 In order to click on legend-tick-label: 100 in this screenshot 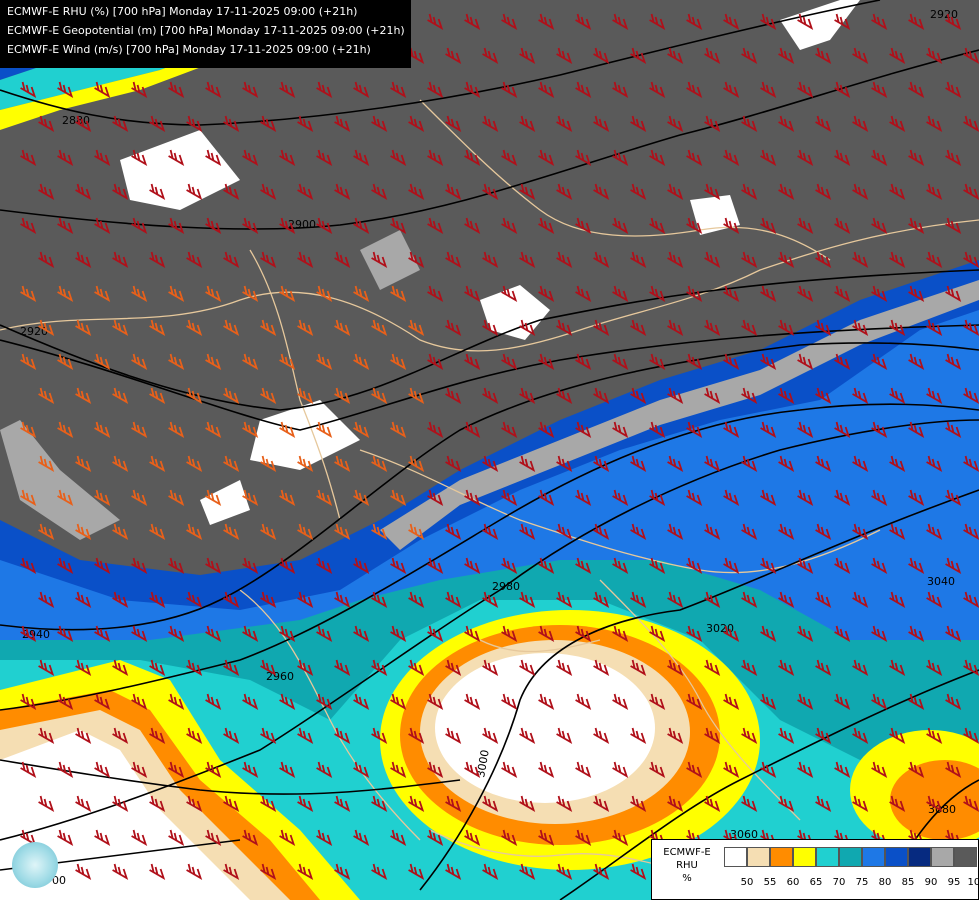, I will do `click(973, 882)`.